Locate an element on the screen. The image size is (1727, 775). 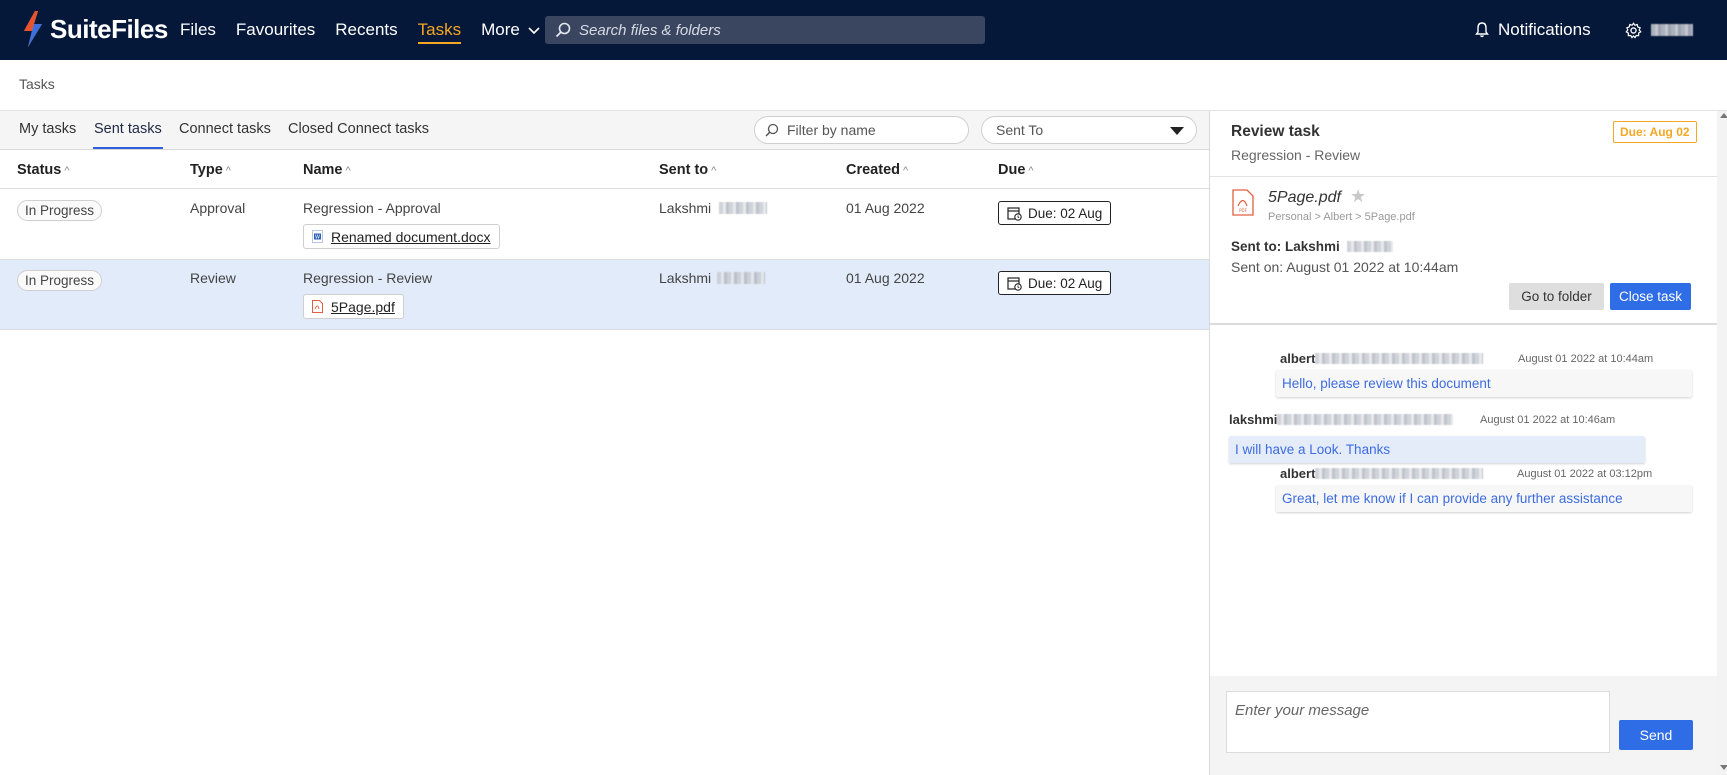
filter-by-name is located at coordinates (861, 130).